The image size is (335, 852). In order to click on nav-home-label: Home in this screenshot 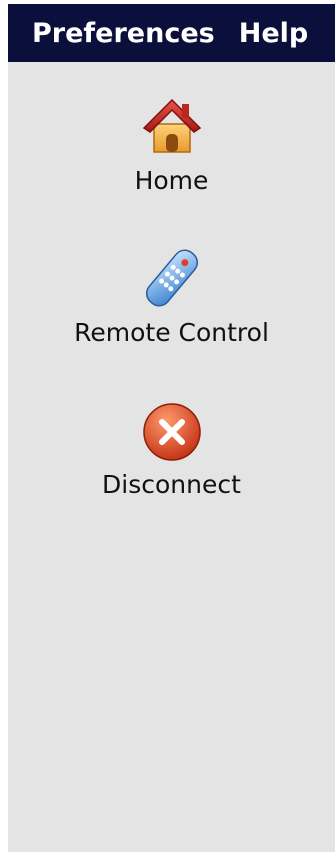, I will do `click(171, 180)`.